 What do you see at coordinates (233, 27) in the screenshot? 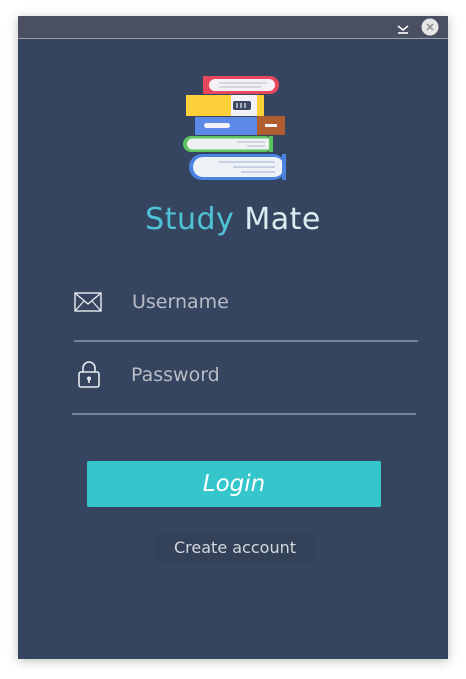
I see `title-bar` at bounding box center [233, 27].